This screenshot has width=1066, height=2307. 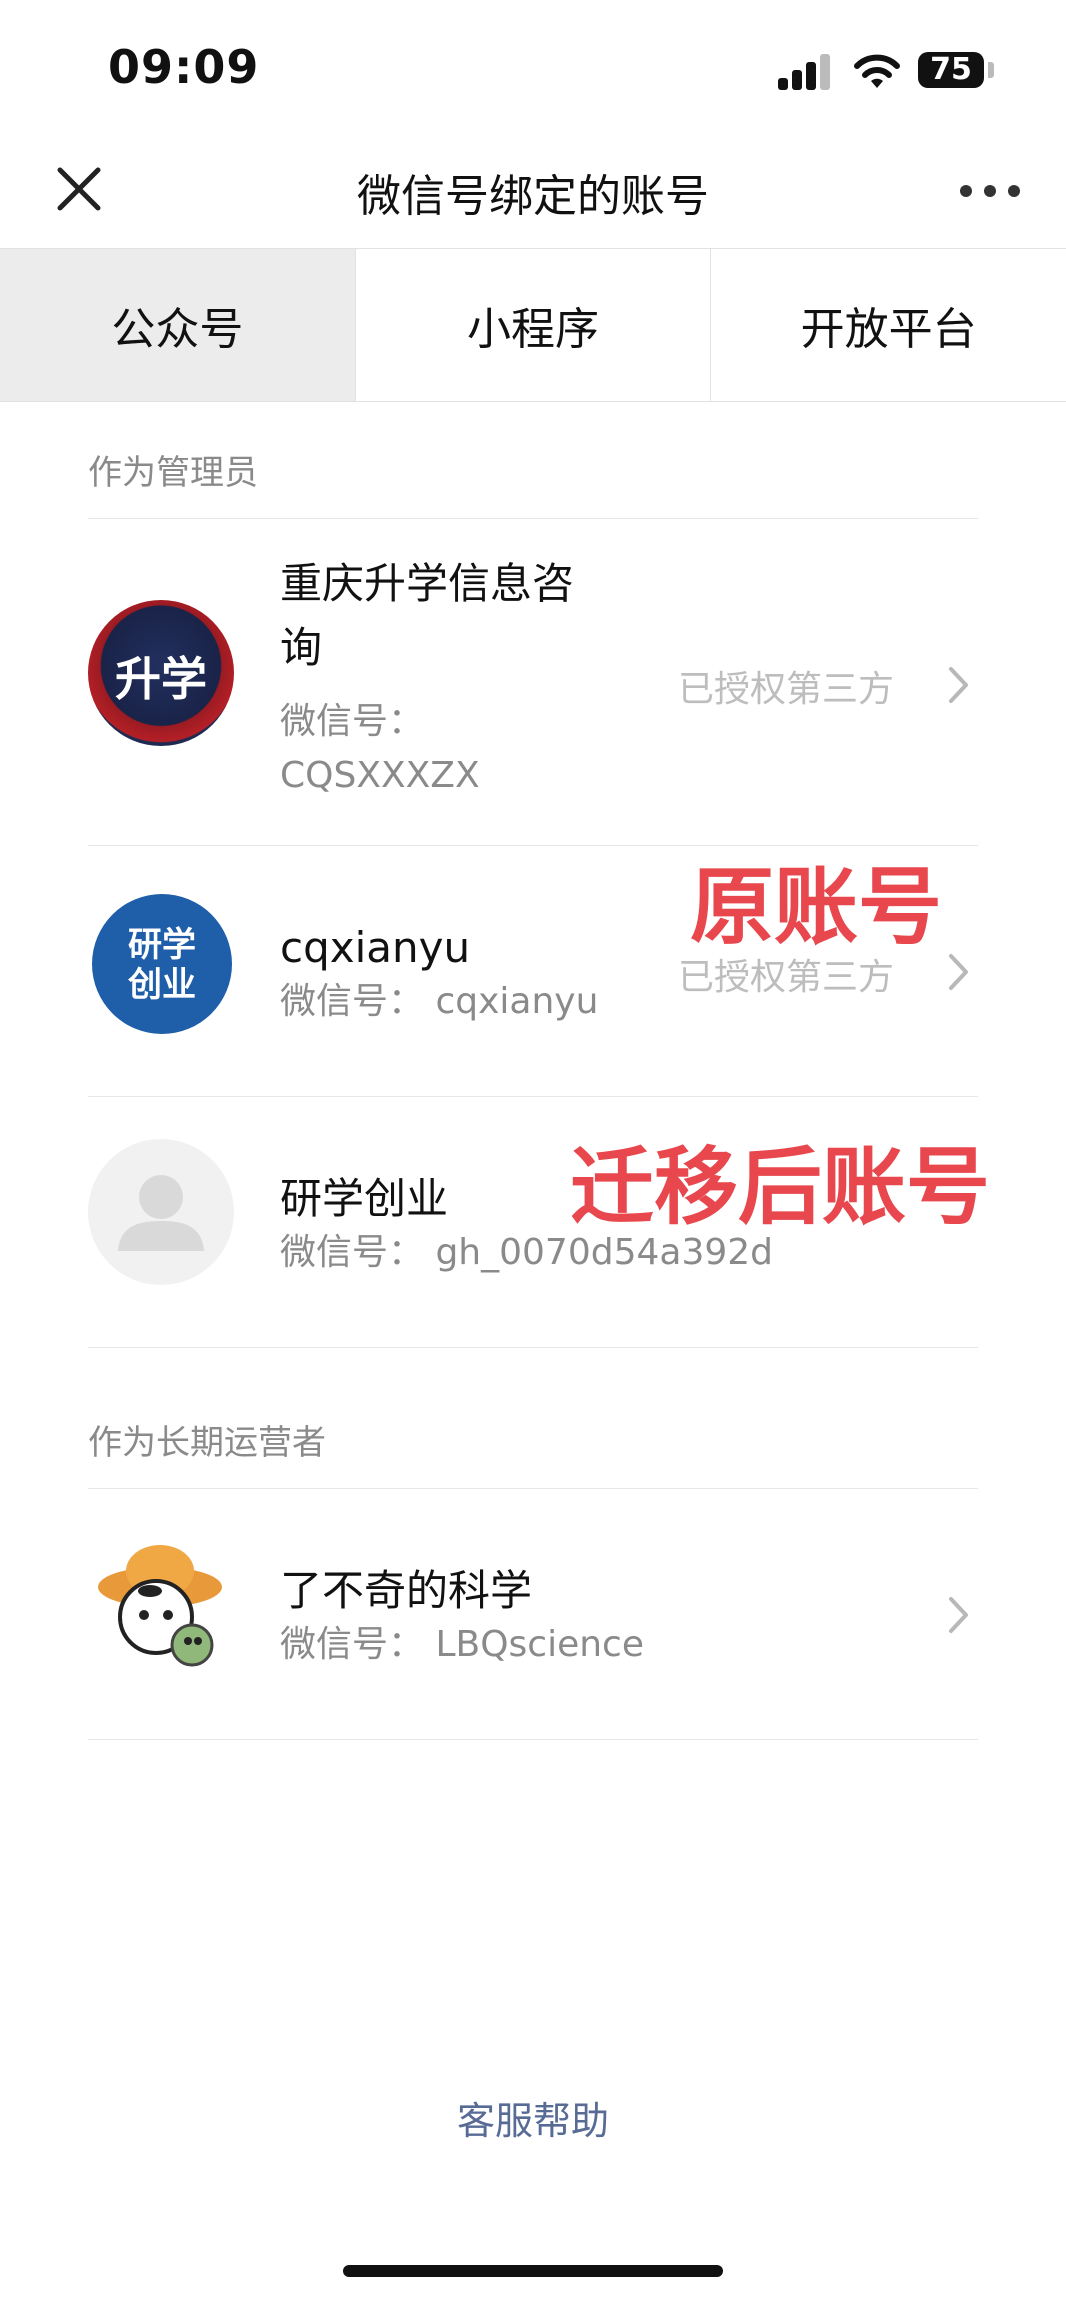 What do you see at coordinates (786, 689) in the screenshot?
I see `authorization-status: 已授权第三方` at bounding box center [786, 689].